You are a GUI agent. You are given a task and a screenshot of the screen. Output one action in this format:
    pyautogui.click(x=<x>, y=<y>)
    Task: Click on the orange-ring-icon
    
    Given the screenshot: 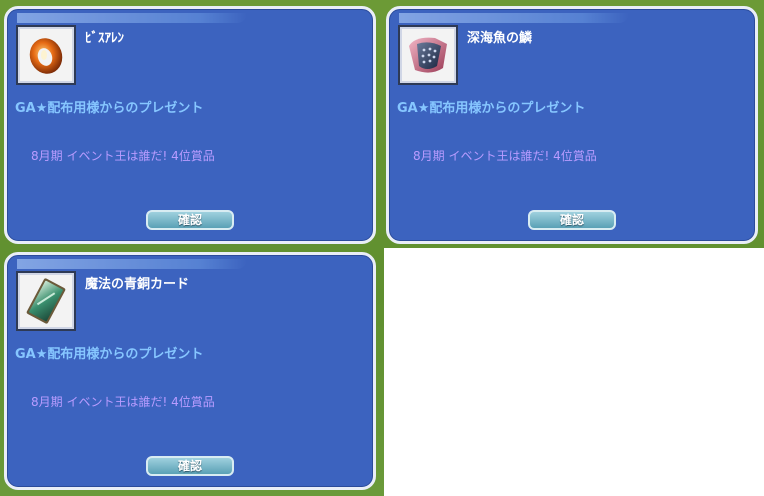 What is the action you would take?
    pyautogui.click(x=46, y=56)
    